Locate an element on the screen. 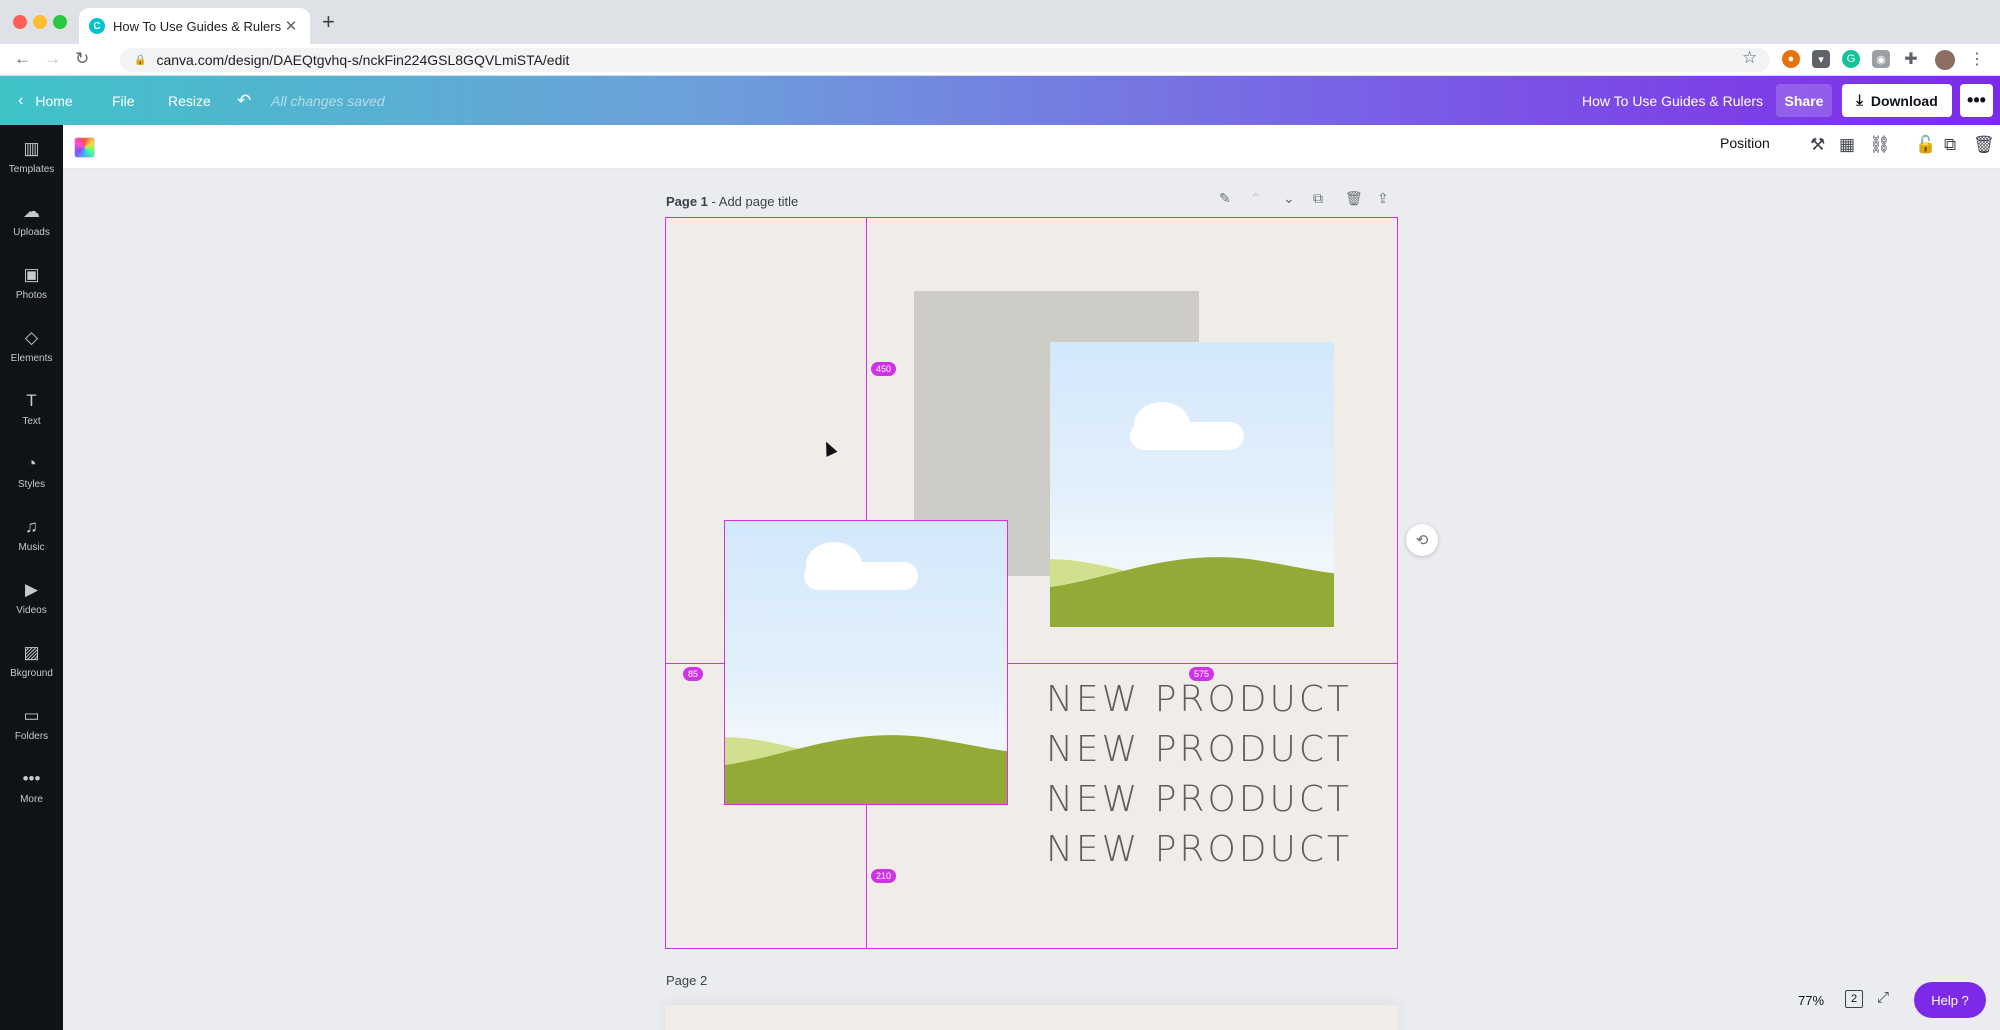  duplicate-icon: ⧉ is located at coordinates (1950, 145).